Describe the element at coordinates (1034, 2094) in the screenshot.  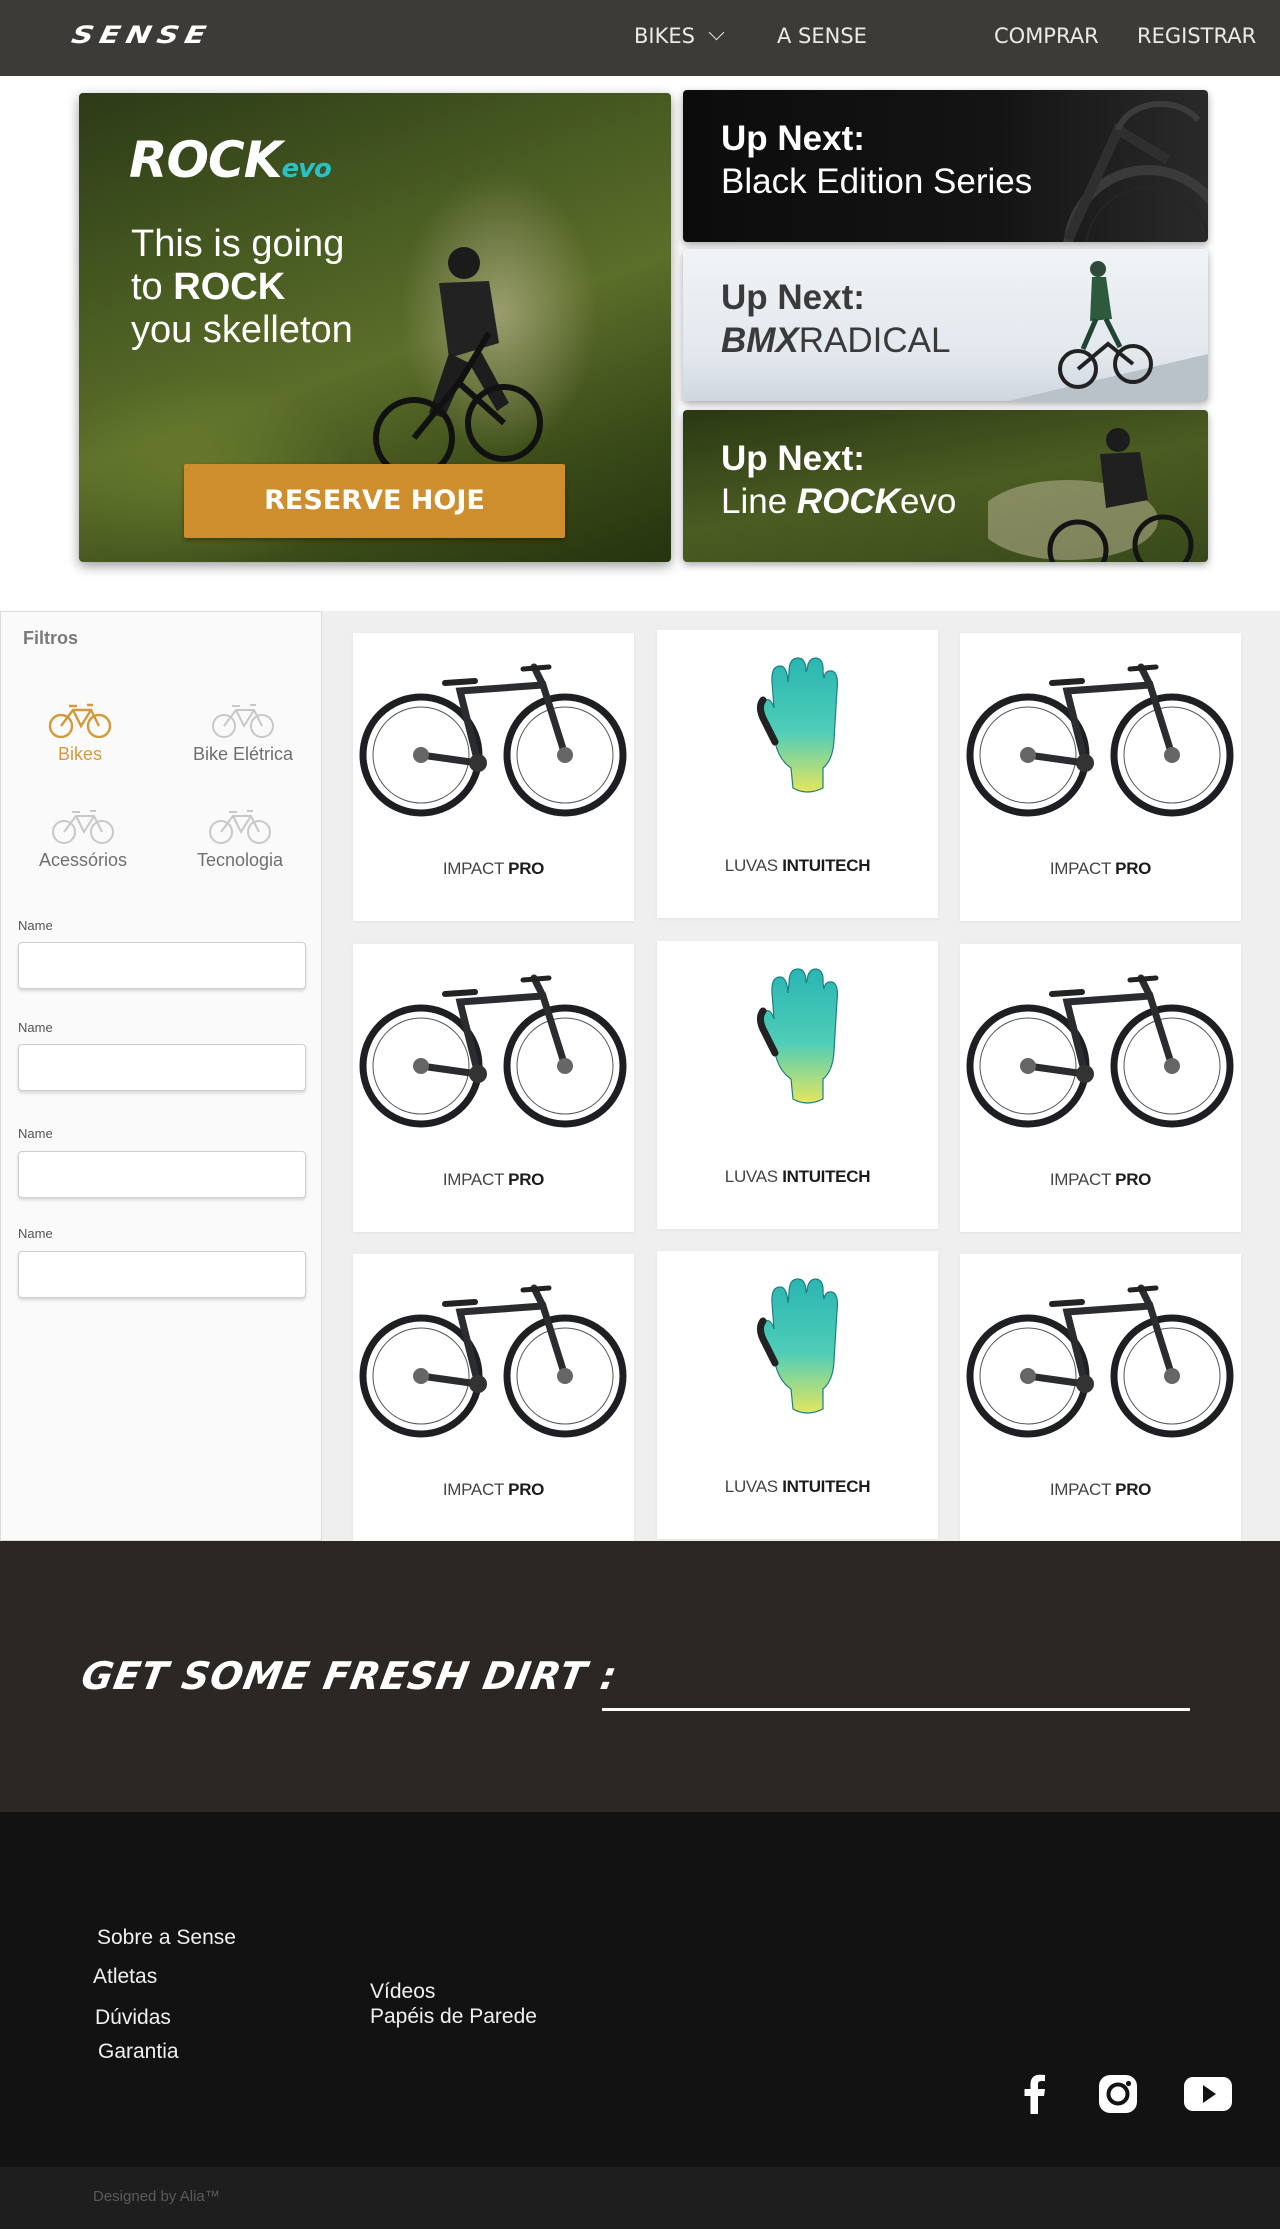
I see `facebook-icon` at that location.